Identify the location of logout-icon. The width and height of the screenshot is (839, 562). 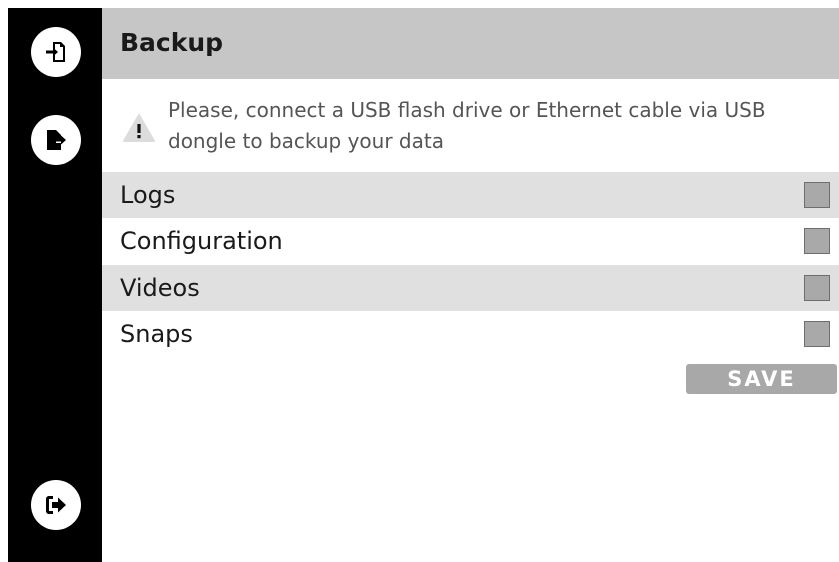
(56, 505).